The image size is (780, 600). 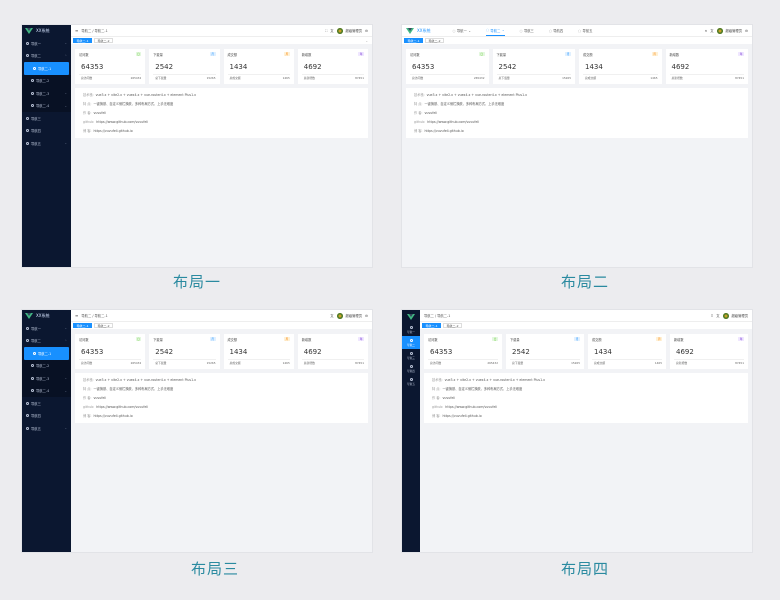 I want to click on breadcrumb: 导航二 / 导航二-1, so click(x=437, y=316).